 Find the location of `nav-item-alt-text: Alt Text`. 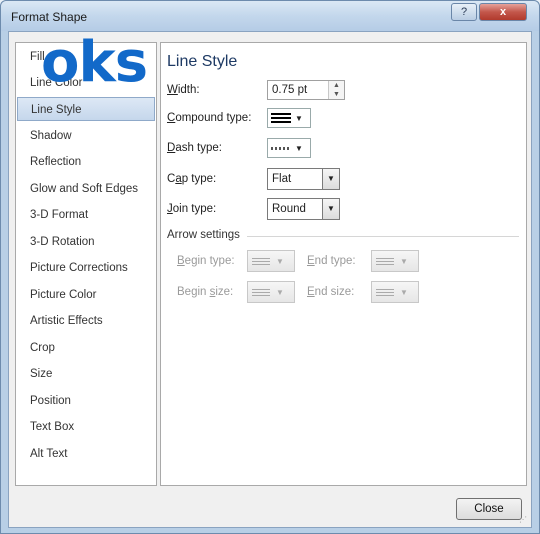

nav-item-alt-text: Alt Text is located at coordinates (86, 454).